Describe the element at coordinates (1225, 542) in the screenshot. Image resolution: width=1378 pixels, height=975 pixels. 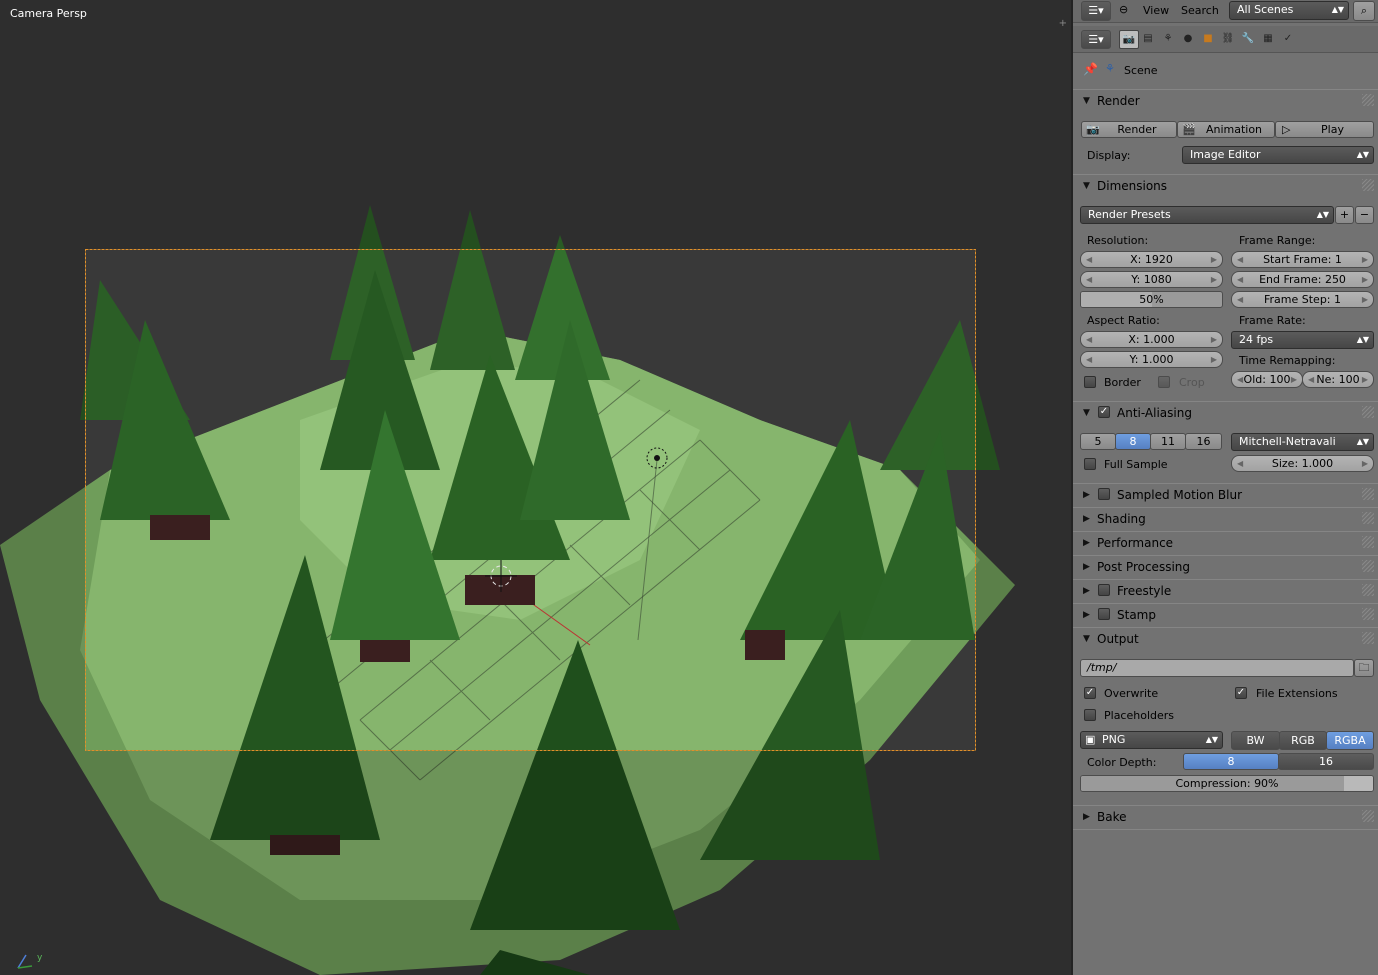
I see `performance-panel-header: ▶ Performance` at that location.